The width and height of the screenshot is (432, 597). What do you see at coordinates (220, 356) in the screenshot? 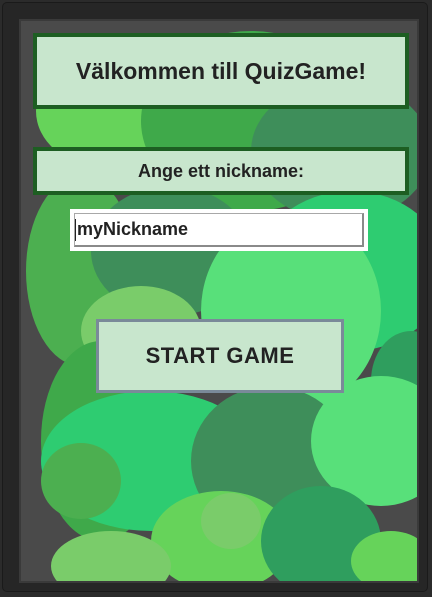
I see `start-game-button: START GAME` at bounding box center [220, 356].